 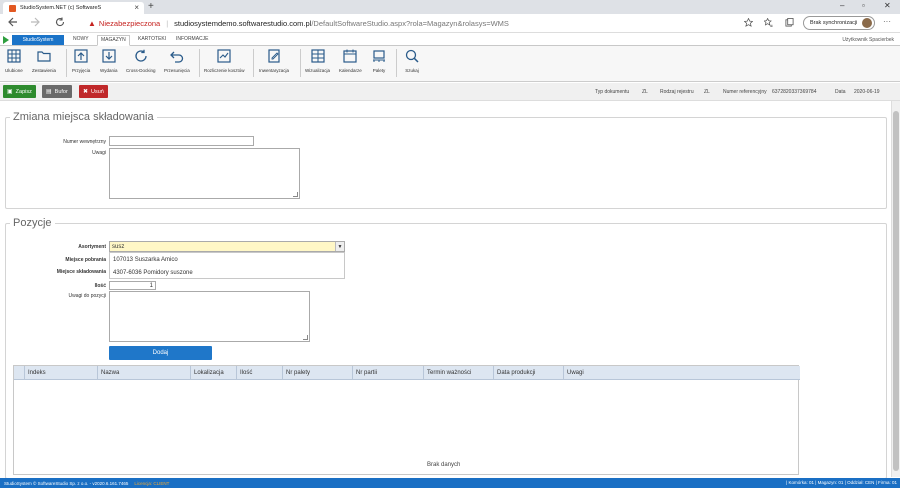 I want to click on dropdown-option: 107013 Suszarka Amico, so click(x=227, y=260).